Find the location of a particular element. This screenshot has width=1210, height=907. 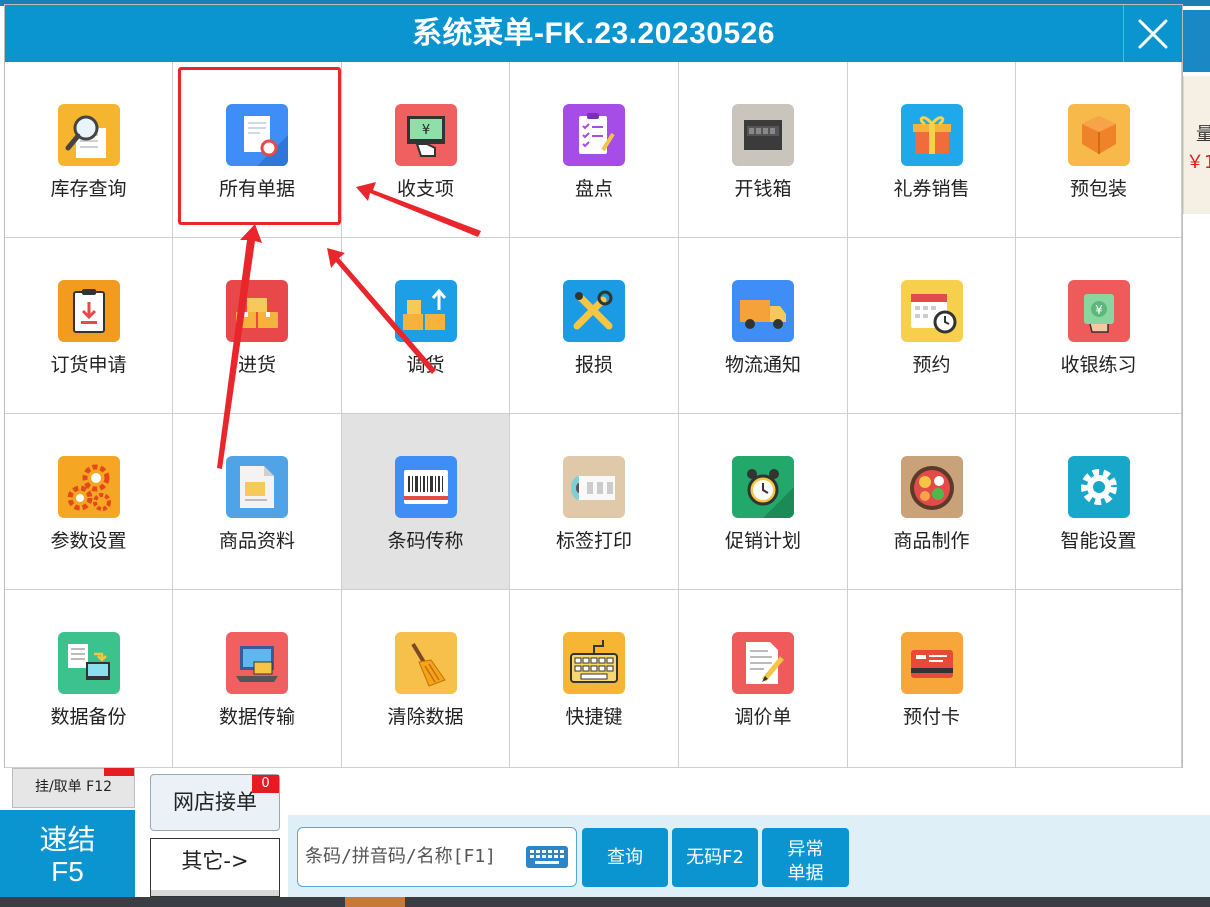

menu-item-logistics-notice: 物流通知 is located at coordinates (763, 326).